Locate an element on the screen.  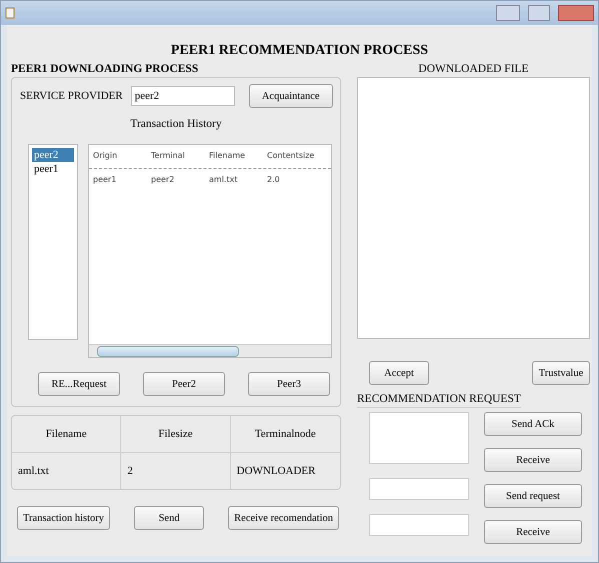
app-icon is located at coordinates (10, 13).